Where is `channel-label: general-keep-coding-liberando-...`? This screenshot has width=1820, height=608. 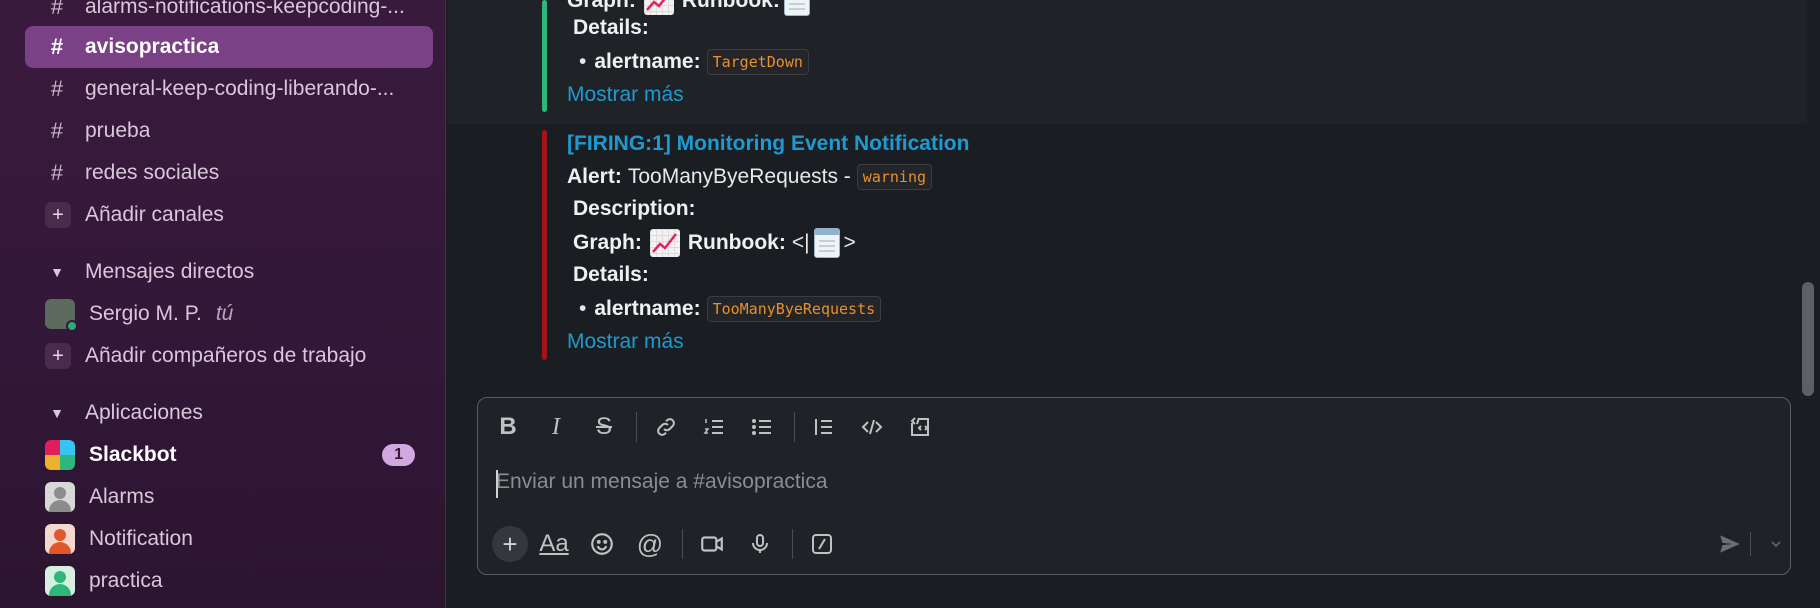
channel-label: general-keep-coding-liberando-... is located at coordinates (240, 88).